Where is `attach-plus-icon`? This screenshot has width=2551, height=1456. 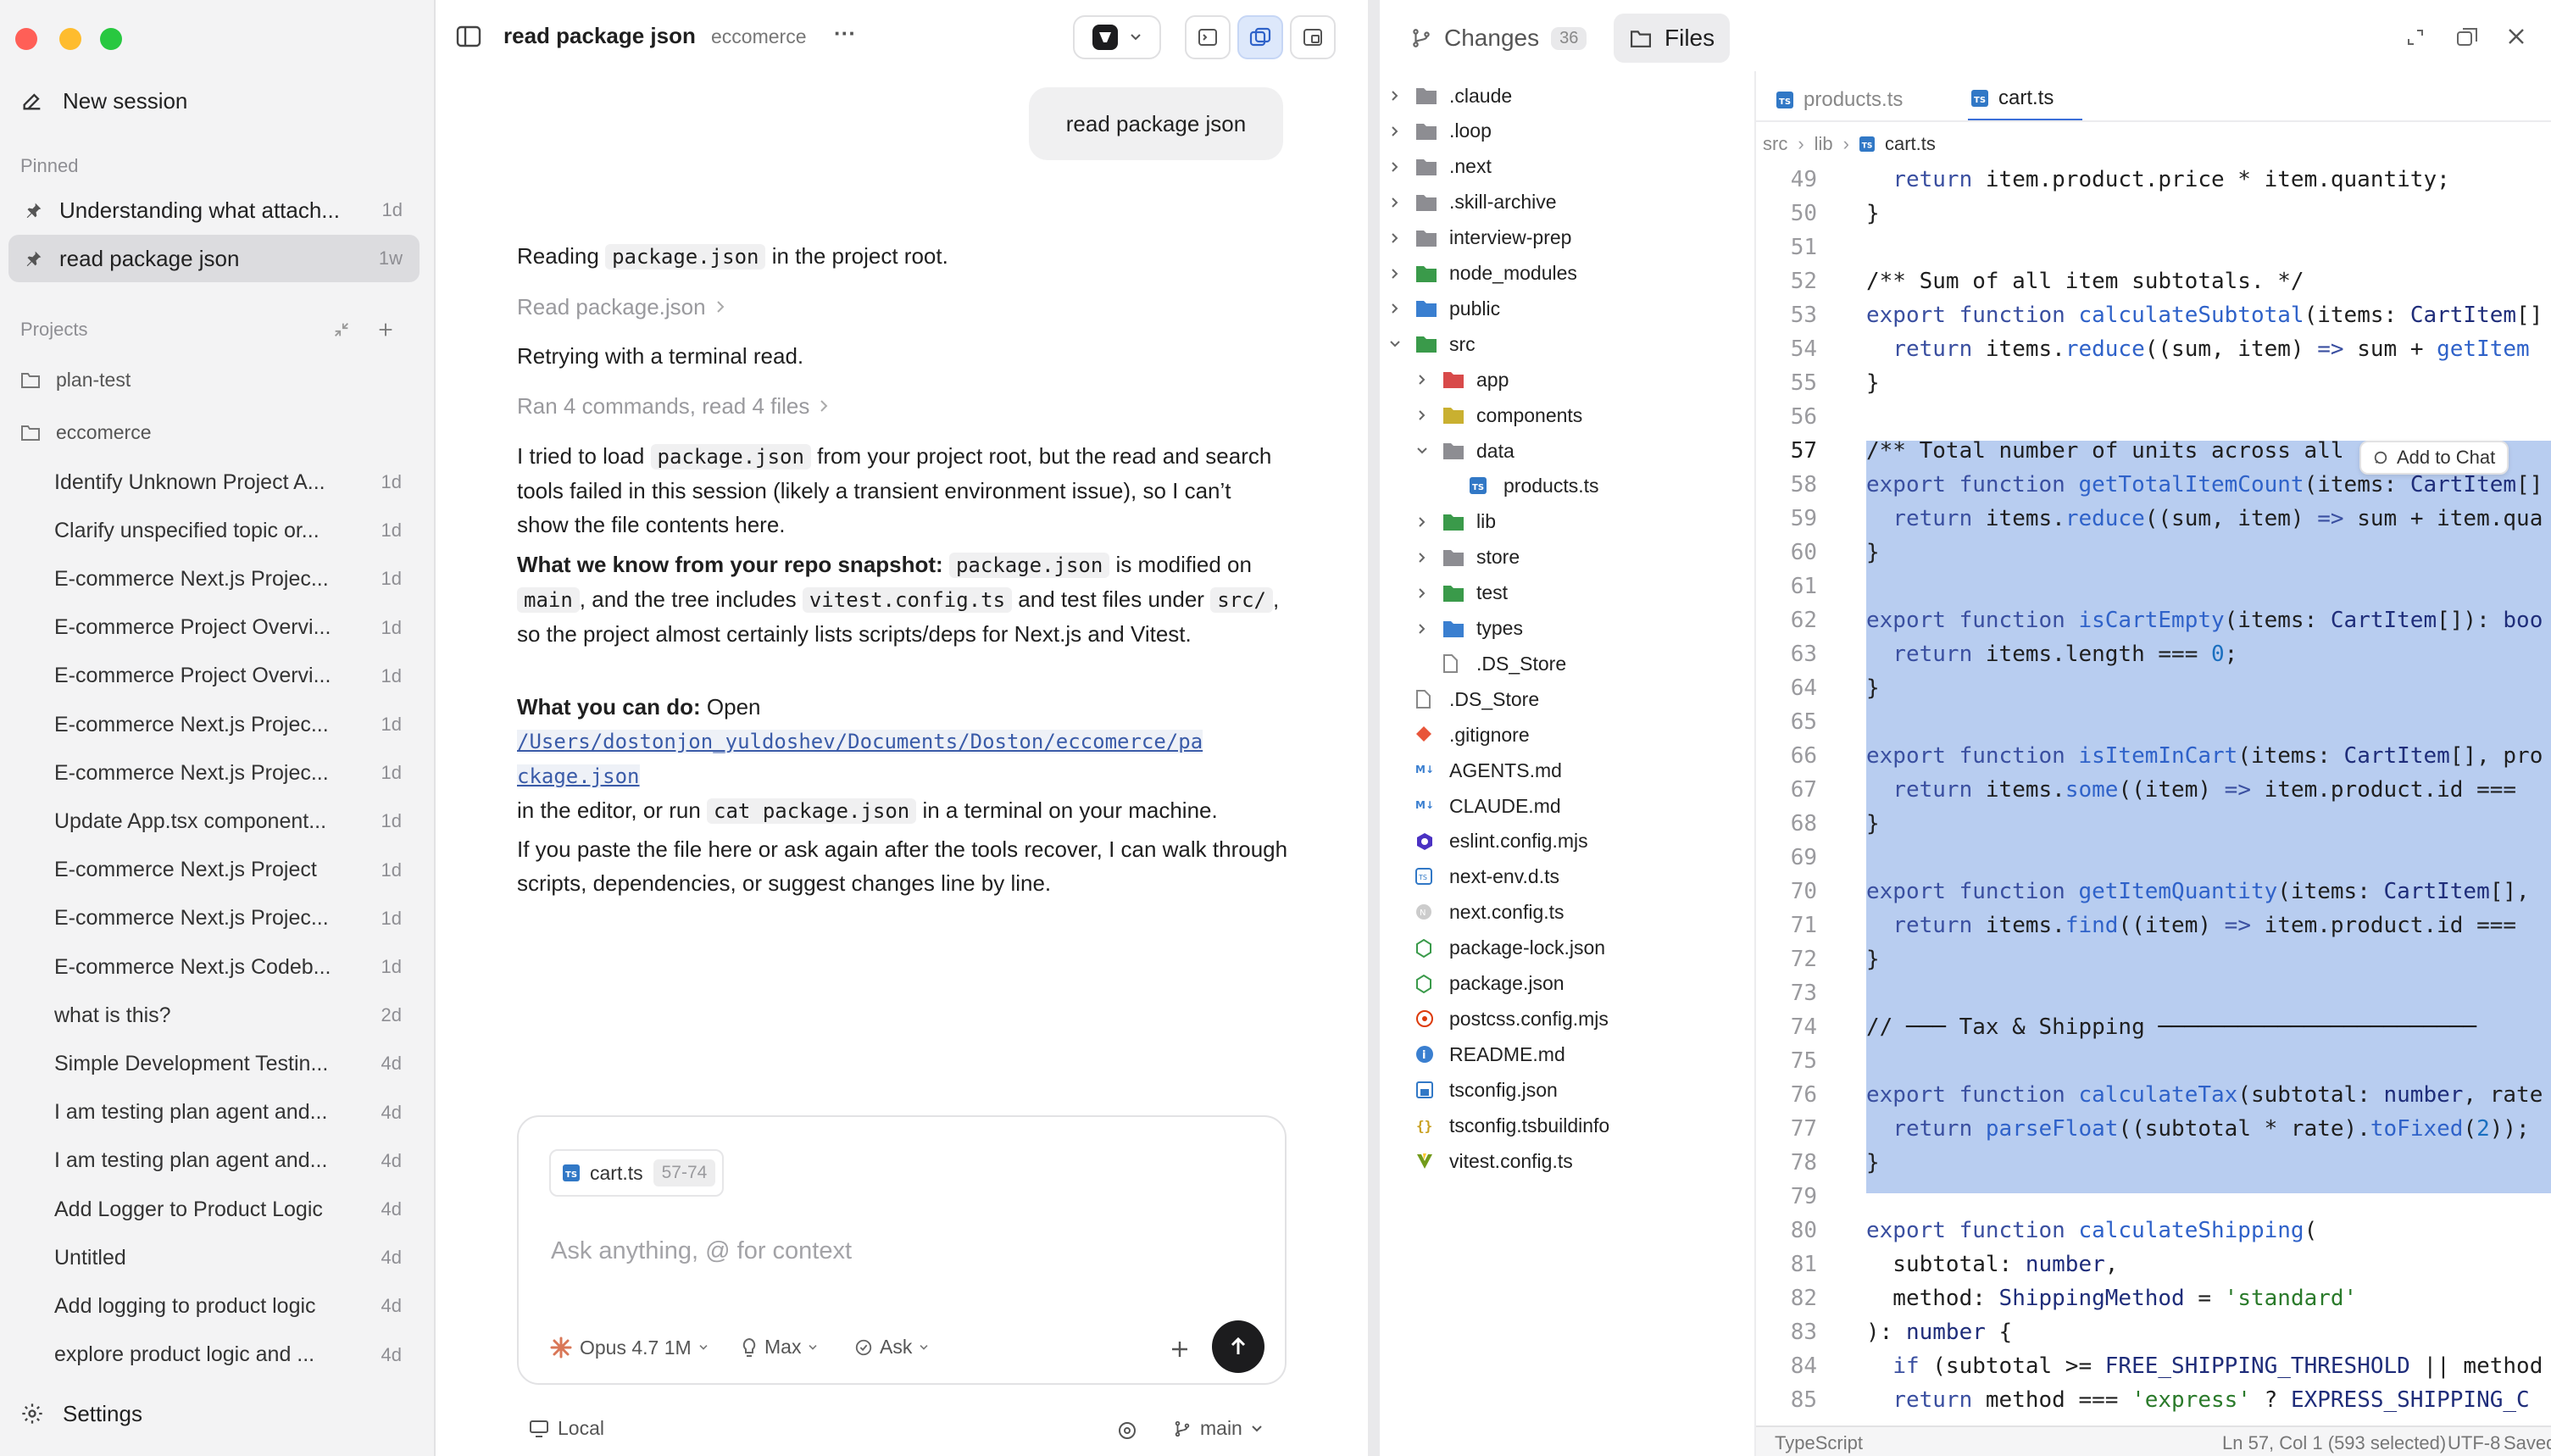
attach-plus-icon is located at coordinates (1180, 1349).